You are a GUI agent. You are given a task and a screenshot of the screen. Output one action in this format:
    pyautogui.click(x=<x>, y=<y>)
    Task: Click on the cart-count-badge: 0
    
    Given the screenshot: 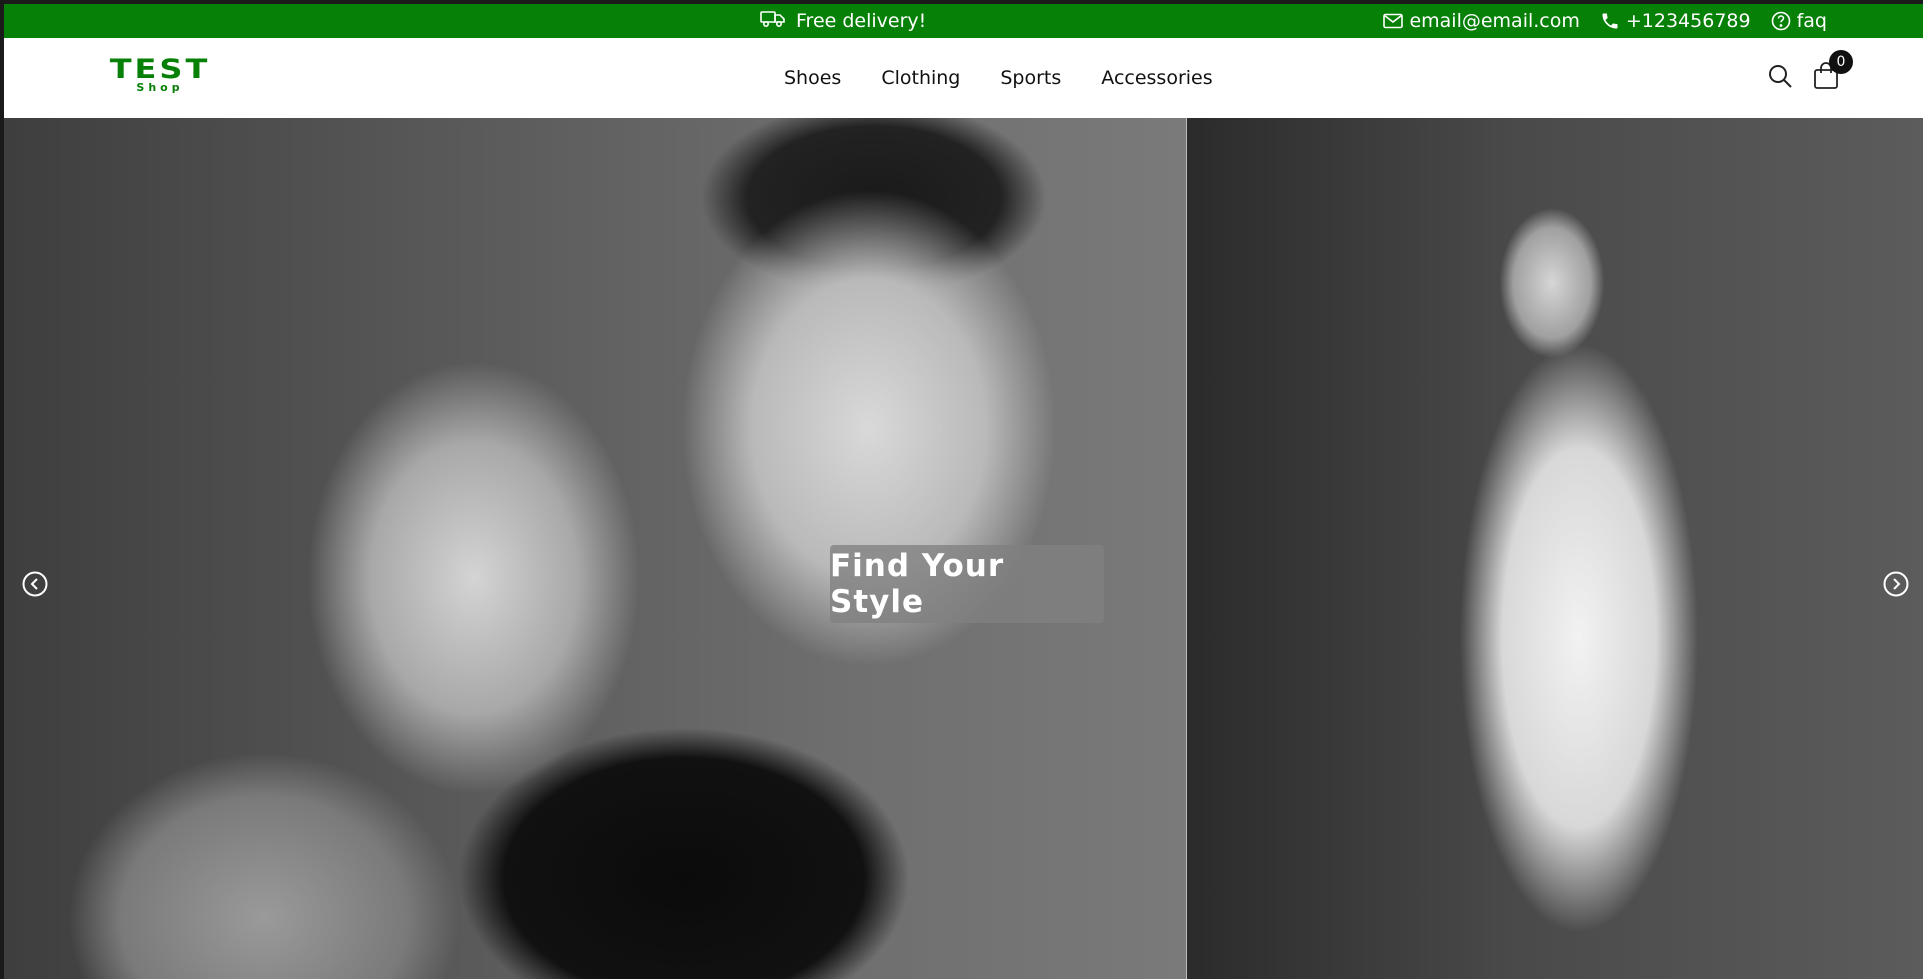 What is the action you would take?
    pyautogui.click(x=1841, y=62)
    